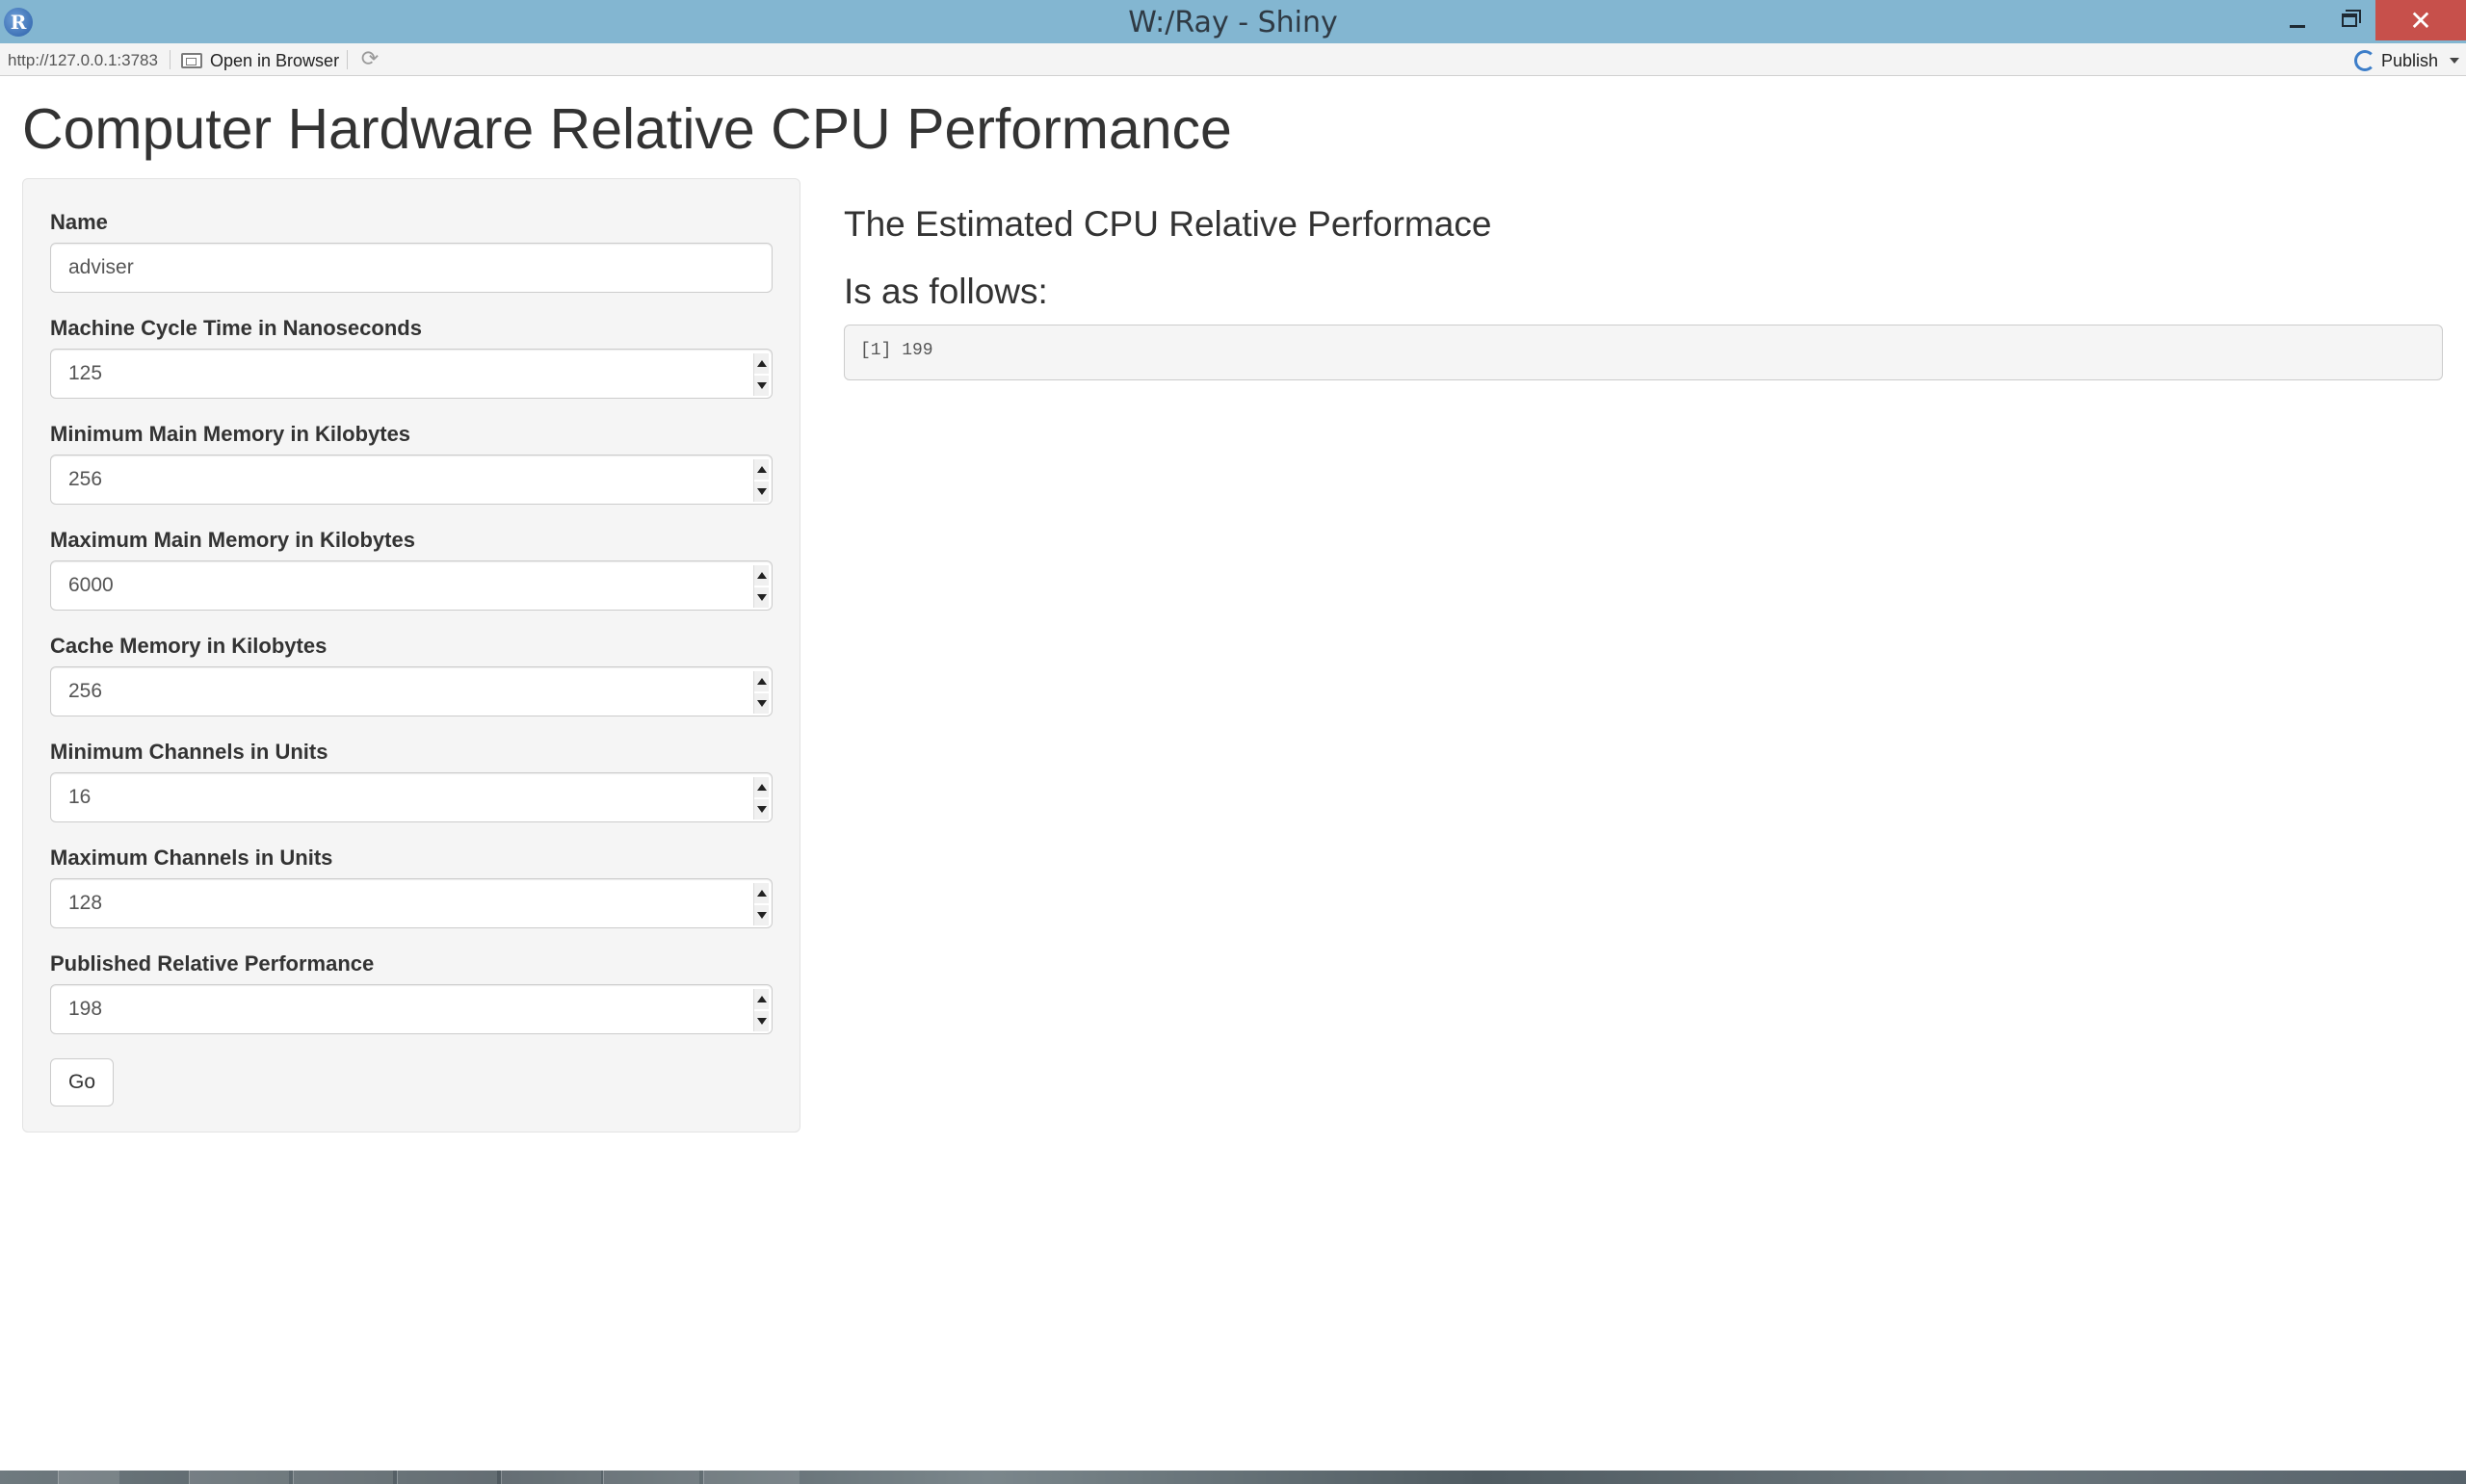 The image size is (2466, 1484). What do you see at coordinates (189, 646) in the screenshot?
I see `cache-memory-label: Cache Memory in Kilobytes` at bounding box center [189, 646].